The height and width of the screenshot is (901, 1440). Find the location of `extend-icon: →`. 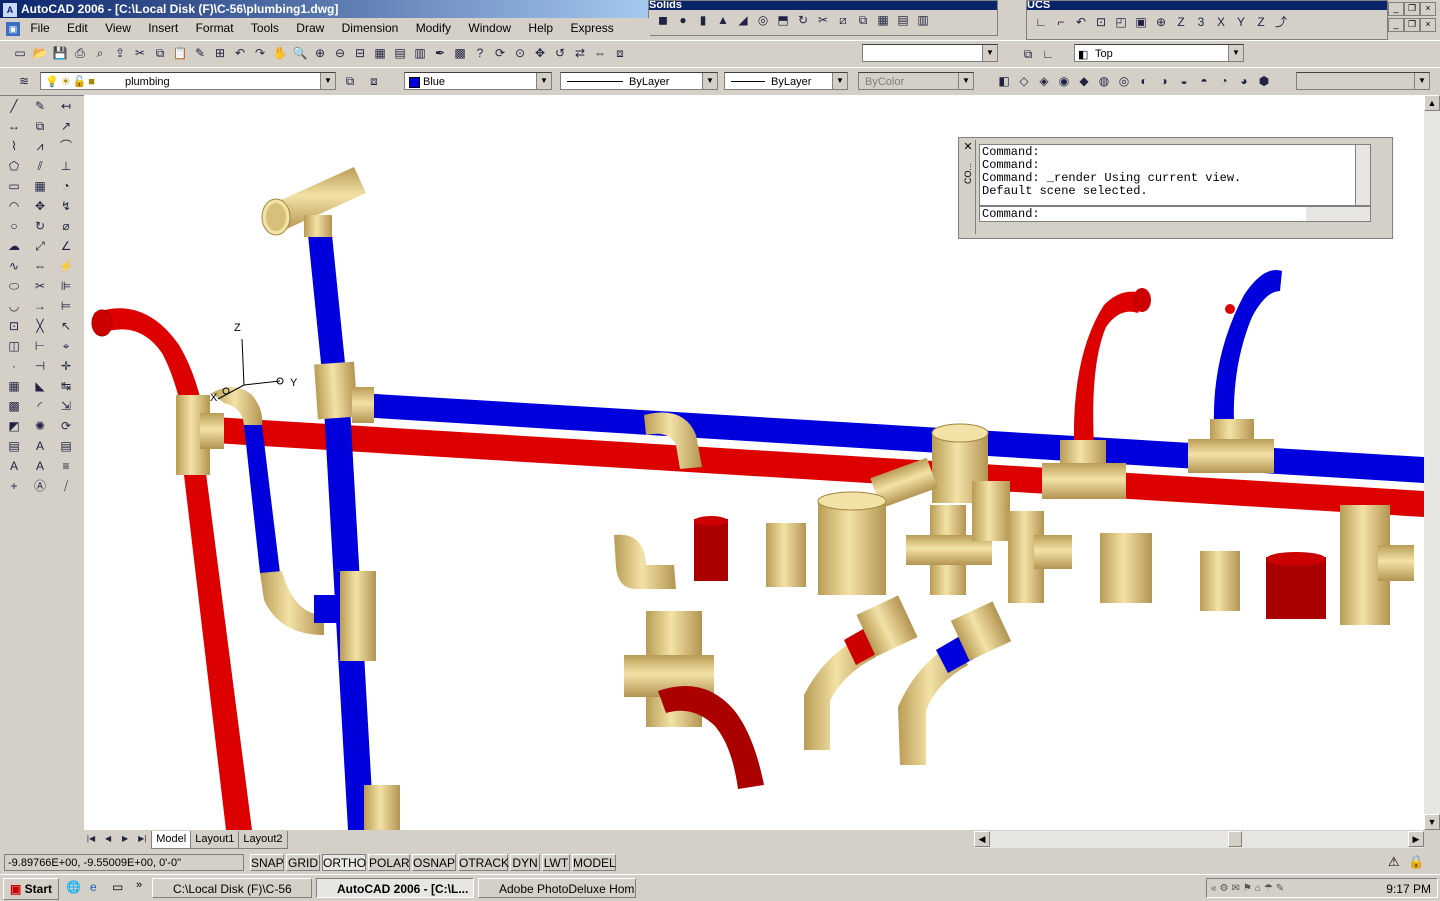

extend-icon: → is located at coordinates (40, 306).